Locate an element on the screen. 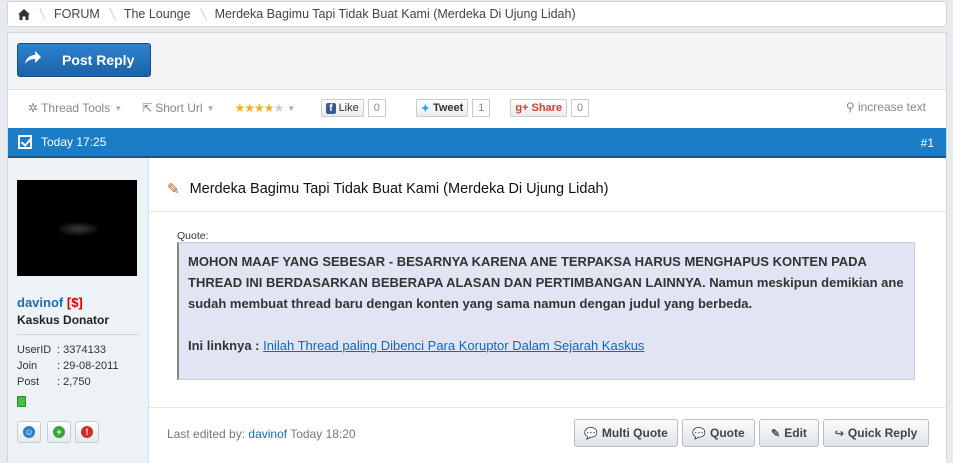  multi-quote-button: 💬 Multi Quote is located at coordinates (626, 433).